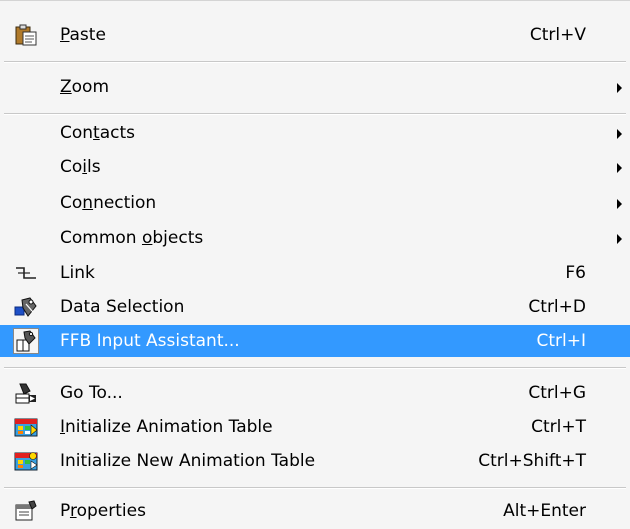 The height and width of the screenshot is (529, 630). What do you see at coordinates (315, 35) in the screenshot?
I see `menu-item-paste: Paste Ctrl+V` at bounding box center [315, 35].